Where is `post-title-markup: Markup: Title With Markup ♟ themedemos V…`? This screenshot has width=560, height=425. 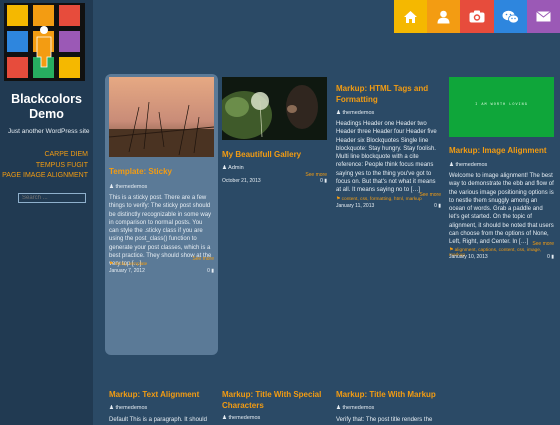 post-title-markup: Markup: Title With Markup ♟ themedemos V… is located at coordinates (391, 407).